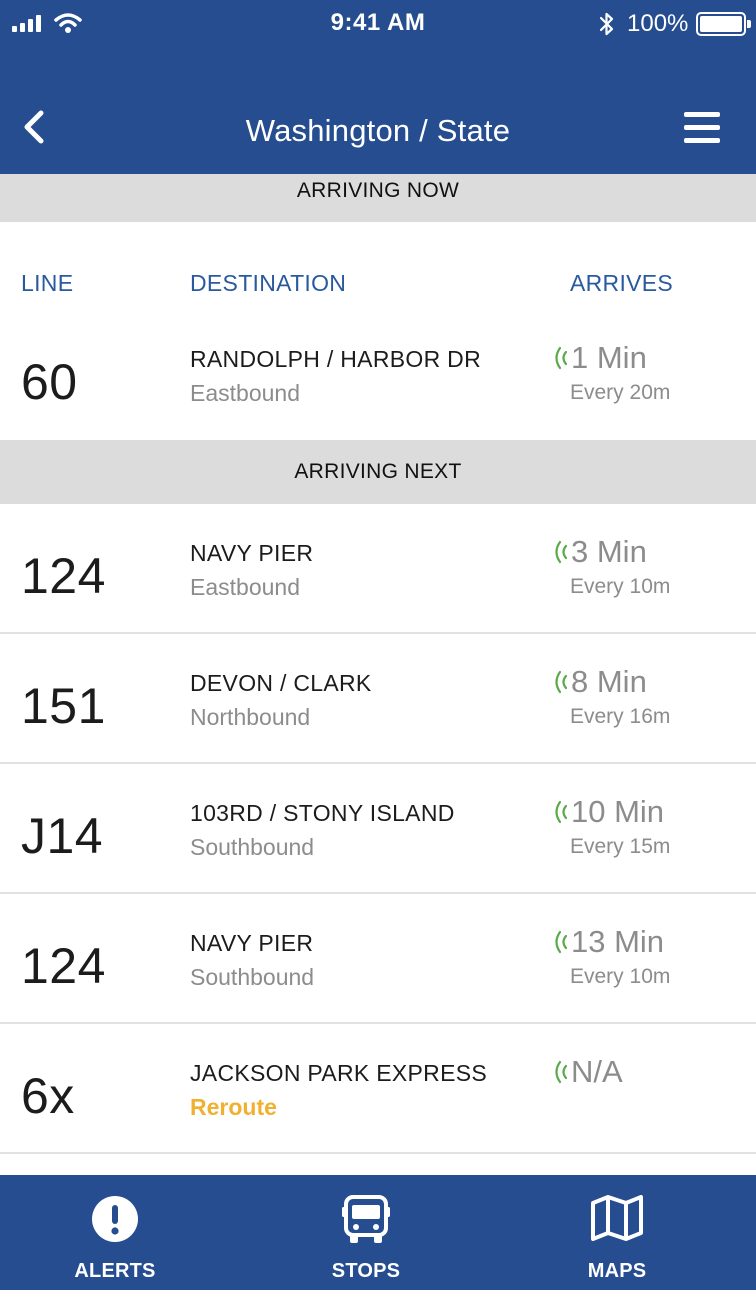  What do you see at coordinates (115, 1271) in the screenshot?
I see `tab-label: ALERTS` at bounding box center [115, 1271].